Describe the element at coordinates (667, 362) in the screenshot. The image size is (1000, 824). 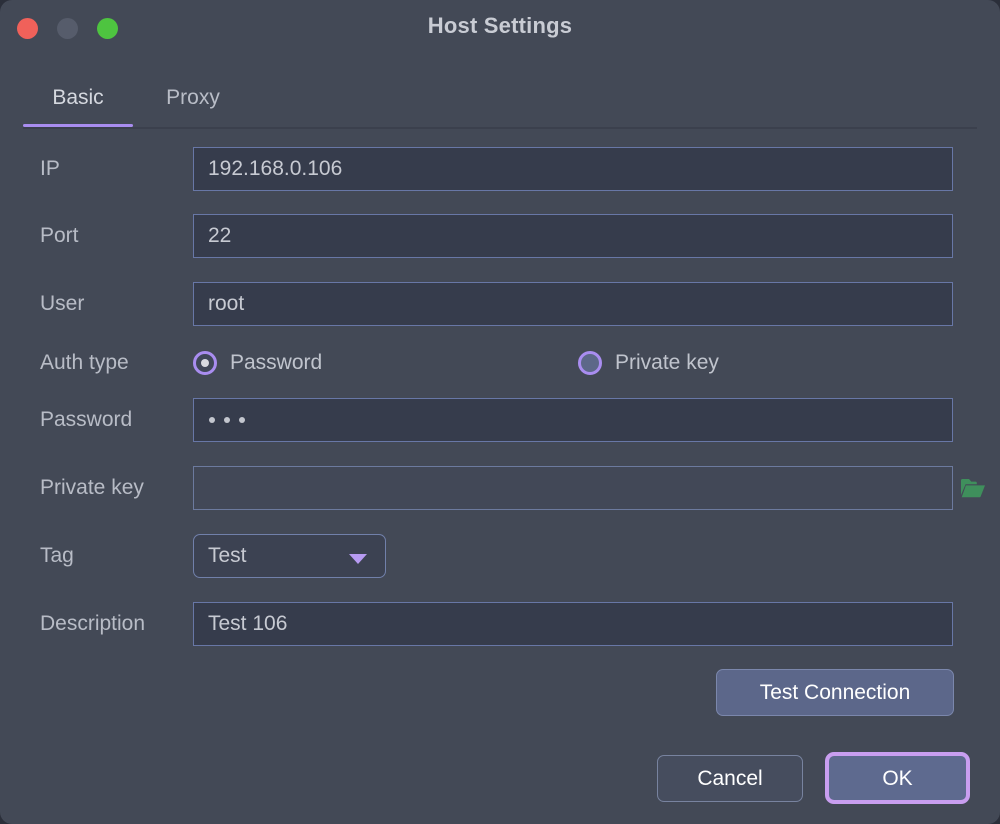
I see `radio-auth-private-key-label: Private key` at that location.